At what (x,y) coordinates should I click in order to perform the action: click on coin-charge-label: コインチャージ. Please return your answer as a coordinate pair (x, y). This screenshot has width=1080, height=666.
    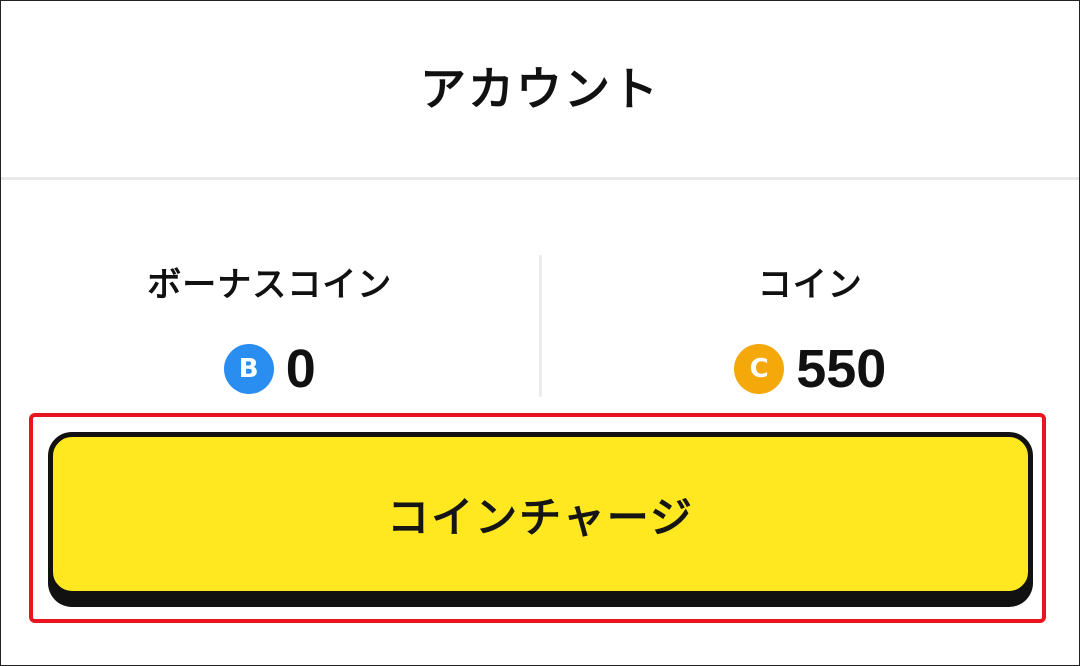
    Looking at the image, I should click on (540, 517).